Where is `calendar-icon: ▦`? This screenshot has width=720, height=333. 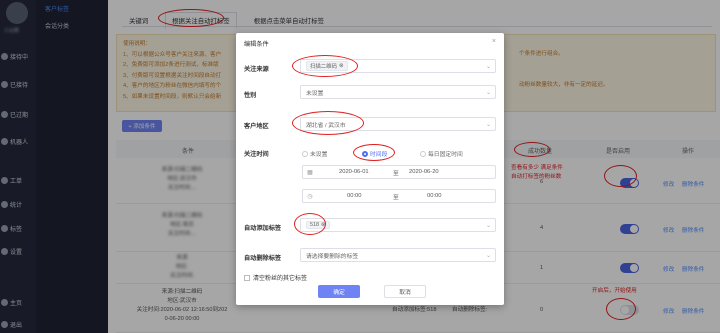 calendar-icon: ▦ is located at coordinates (310, 172).